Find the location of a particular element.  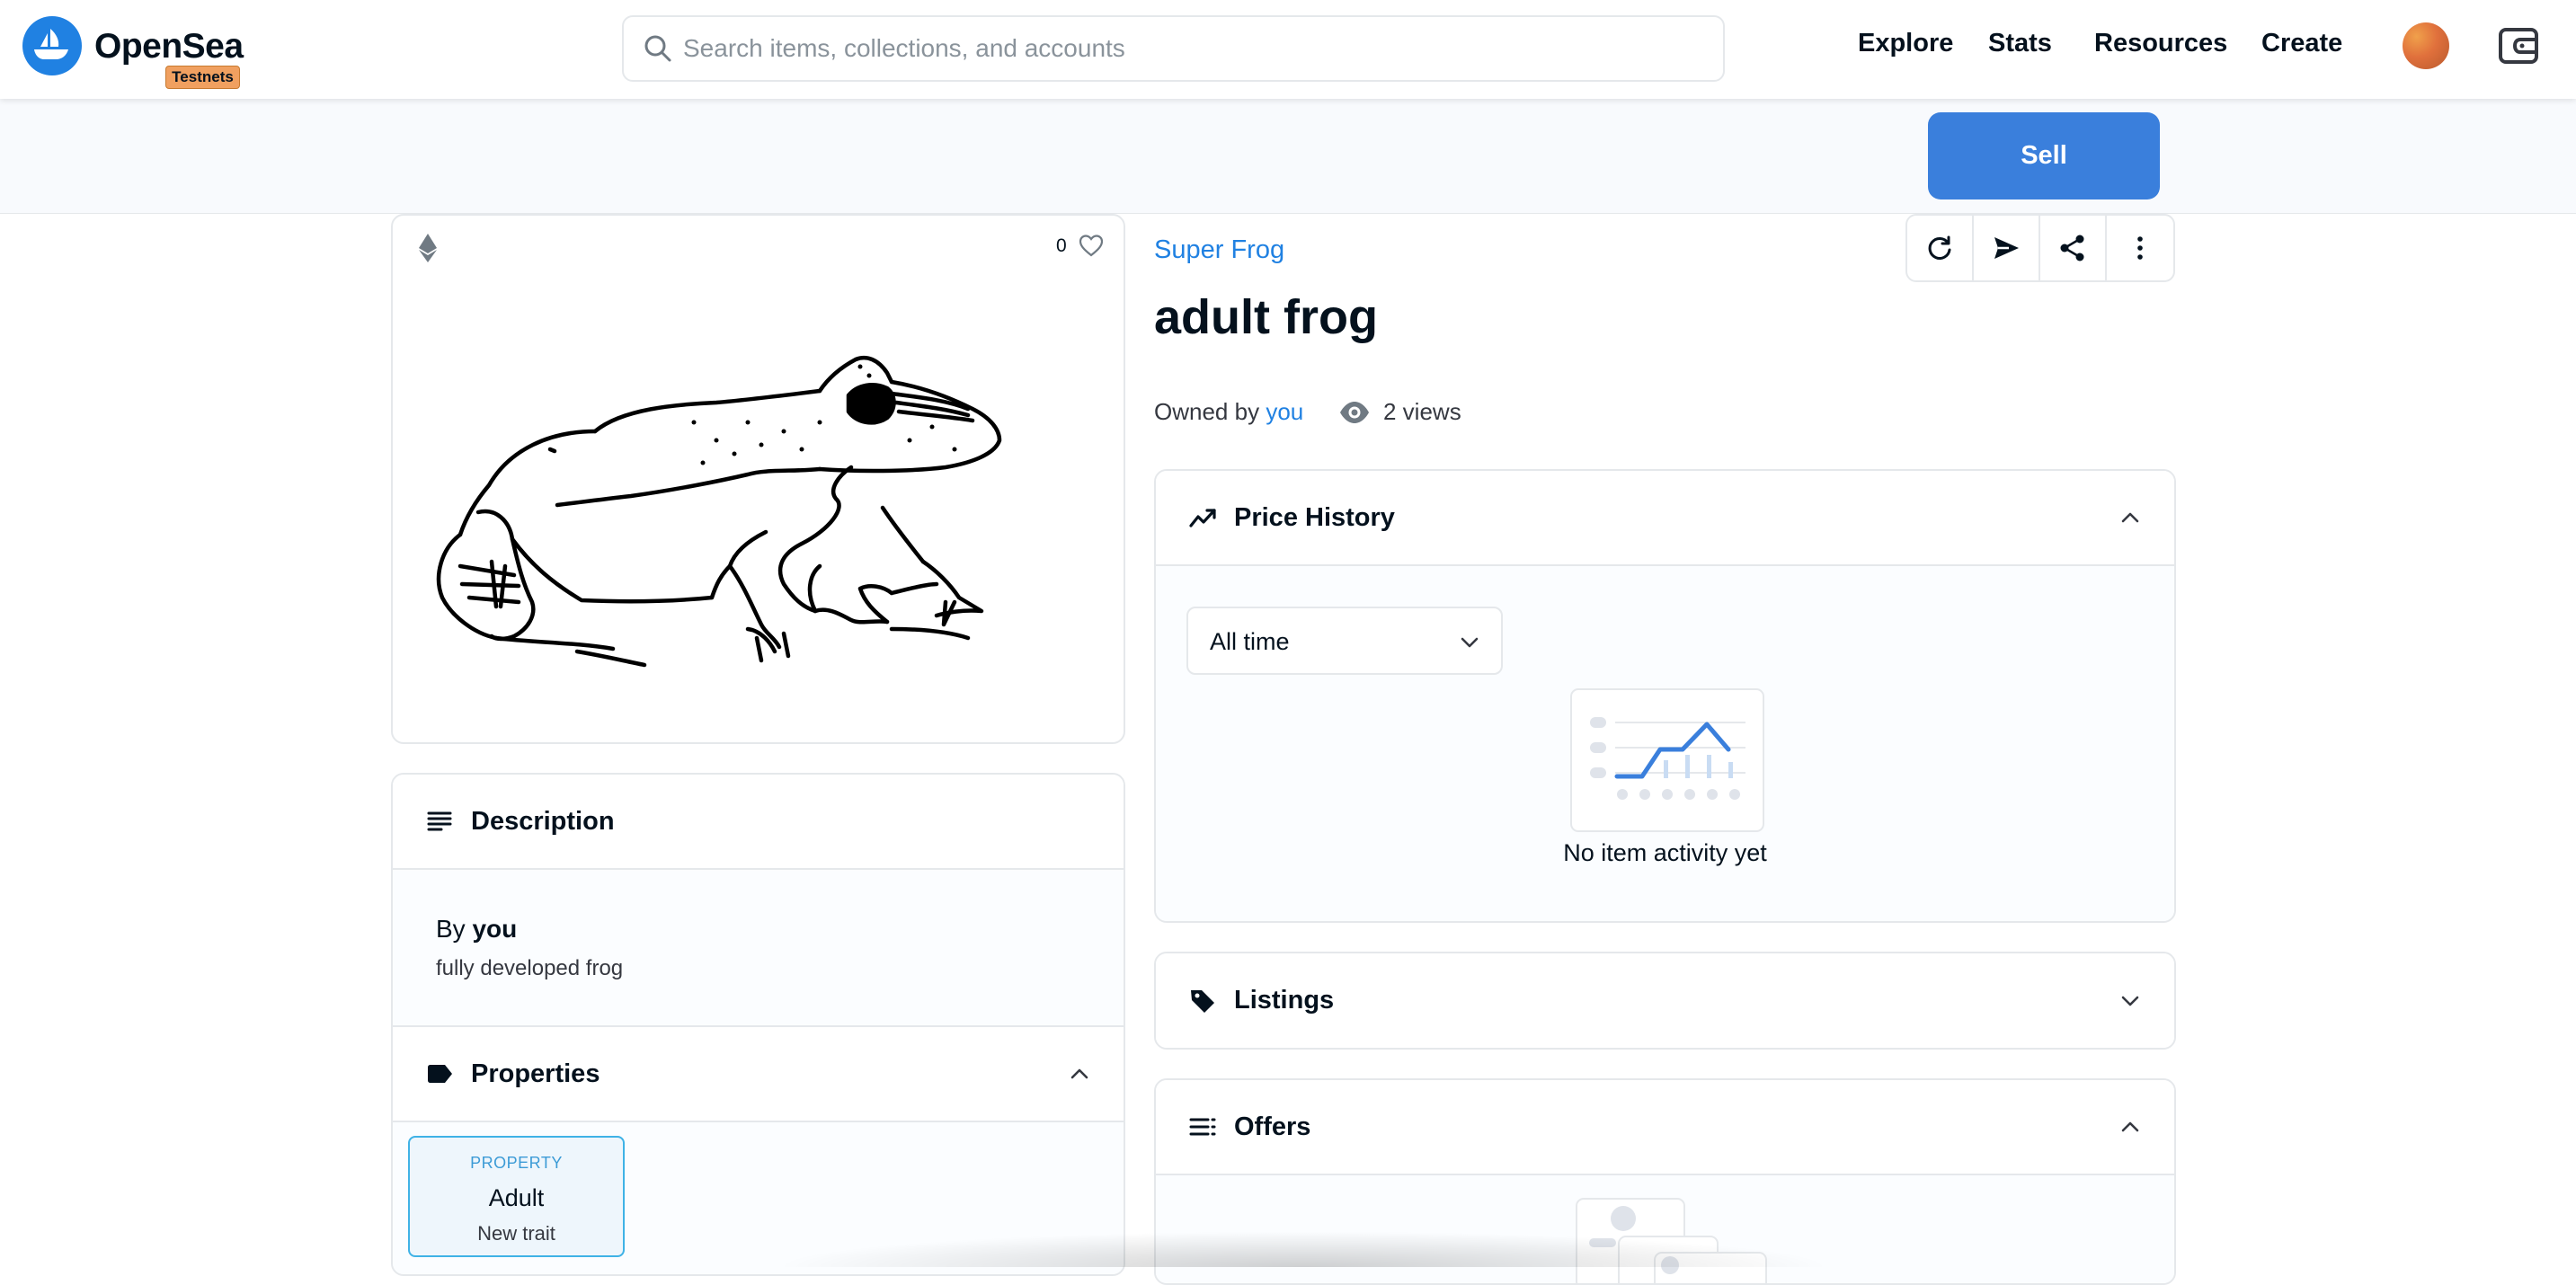

creator-line: By you is located at coordinates (477, 930).